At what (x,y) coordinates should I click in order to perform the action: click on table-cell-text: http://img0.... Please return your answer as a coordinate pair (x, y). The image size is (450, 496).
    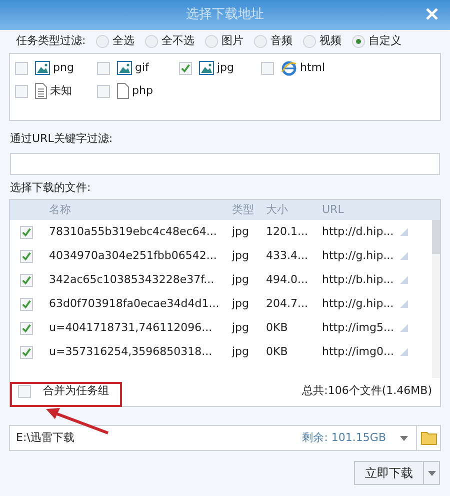
    Looking at the image, I should click on (358, 352).